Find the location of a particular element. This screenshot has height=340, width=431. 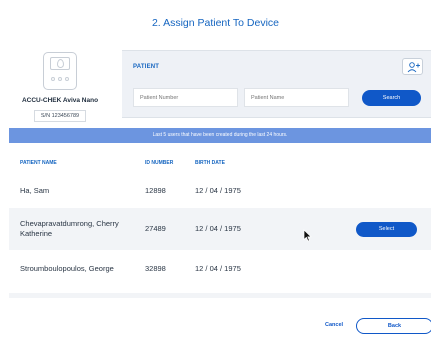

glucose-meter-icon is located at coordinates (60, 71).